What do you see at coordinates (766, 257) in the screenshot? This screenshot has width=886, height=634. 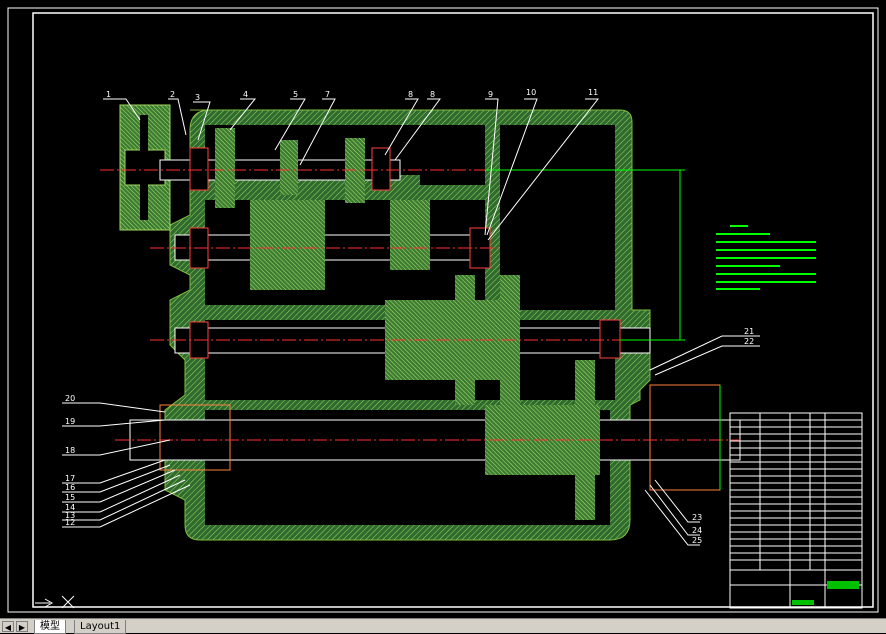 I see `technical-notes` at bounding box center [766, 257].